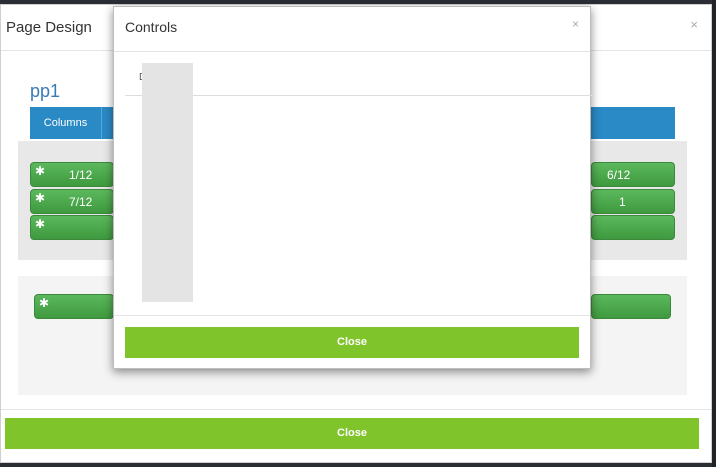 This screenshot has height=467, width=716. Describe the element at coordinates (633, 174) in the screenshot. I see `column-row: 6/12` at that location.